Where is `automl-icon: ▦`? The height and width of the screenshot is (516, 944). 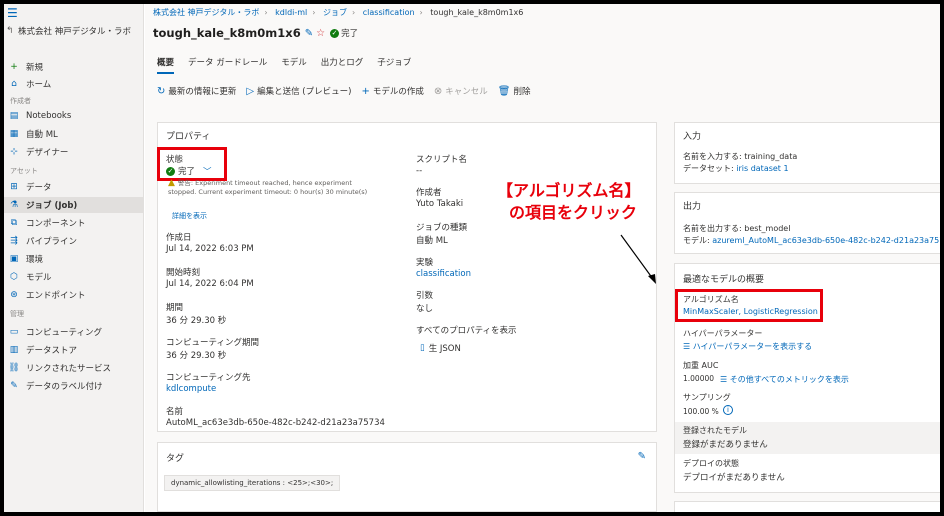 automl-icon: ▦ is located at coordinates (14, 134).